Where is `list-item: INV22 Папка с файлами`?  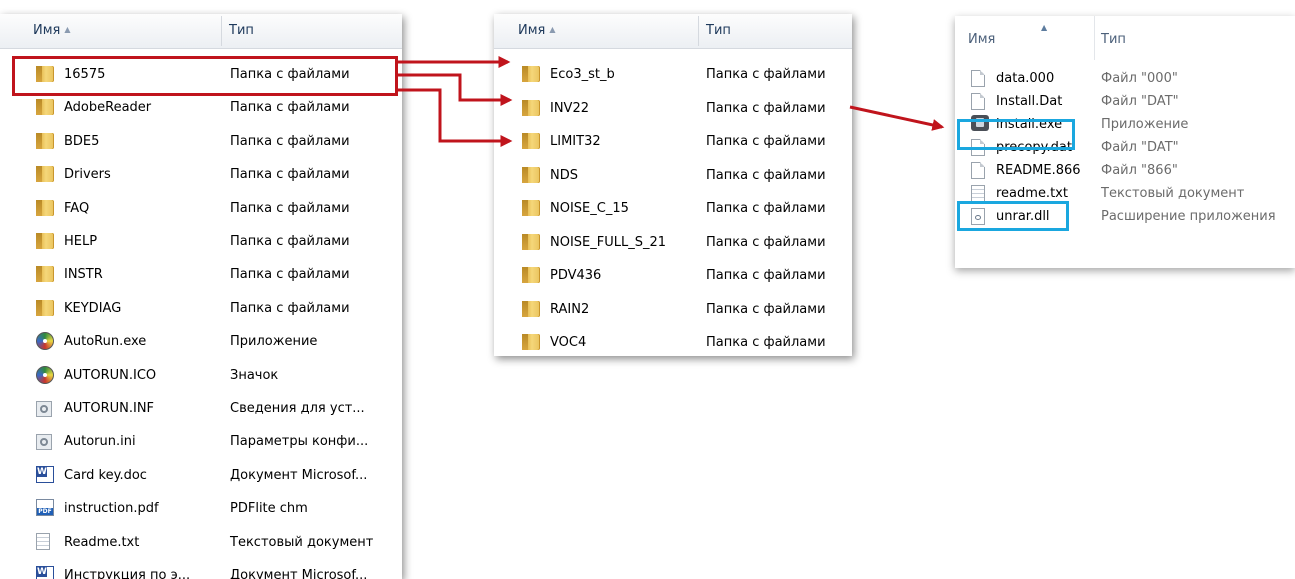 list-item: INV22 Папка с файлами is located at coordinates (673, 109).